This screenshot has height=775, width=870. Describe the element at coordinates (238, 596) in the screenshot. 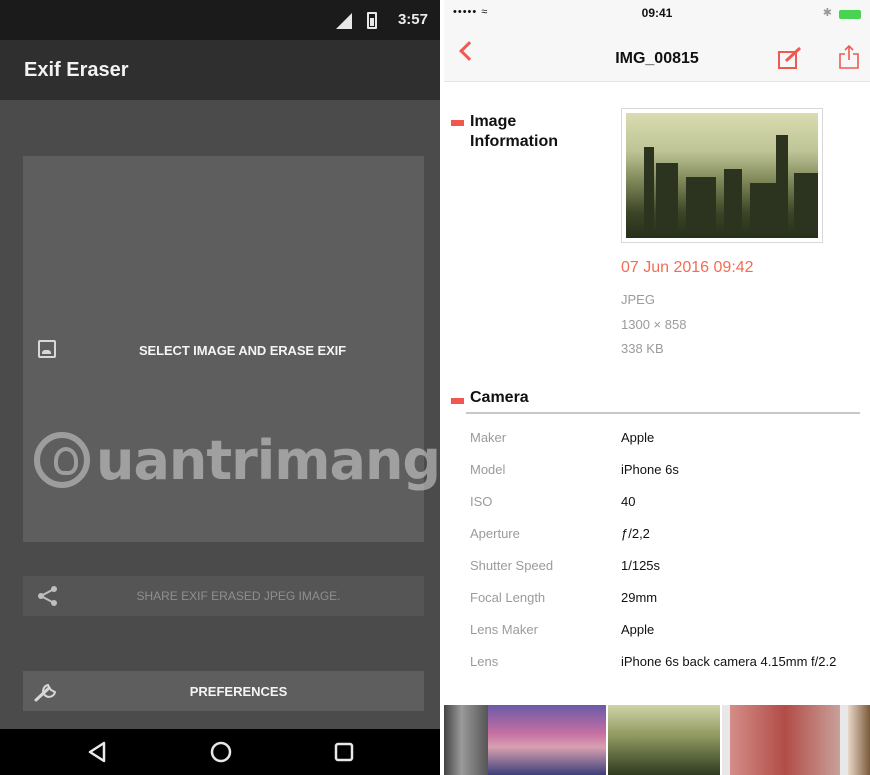

I see `share-label: SHARE EXIF ERASED JPEG IMAGE.` at that location.